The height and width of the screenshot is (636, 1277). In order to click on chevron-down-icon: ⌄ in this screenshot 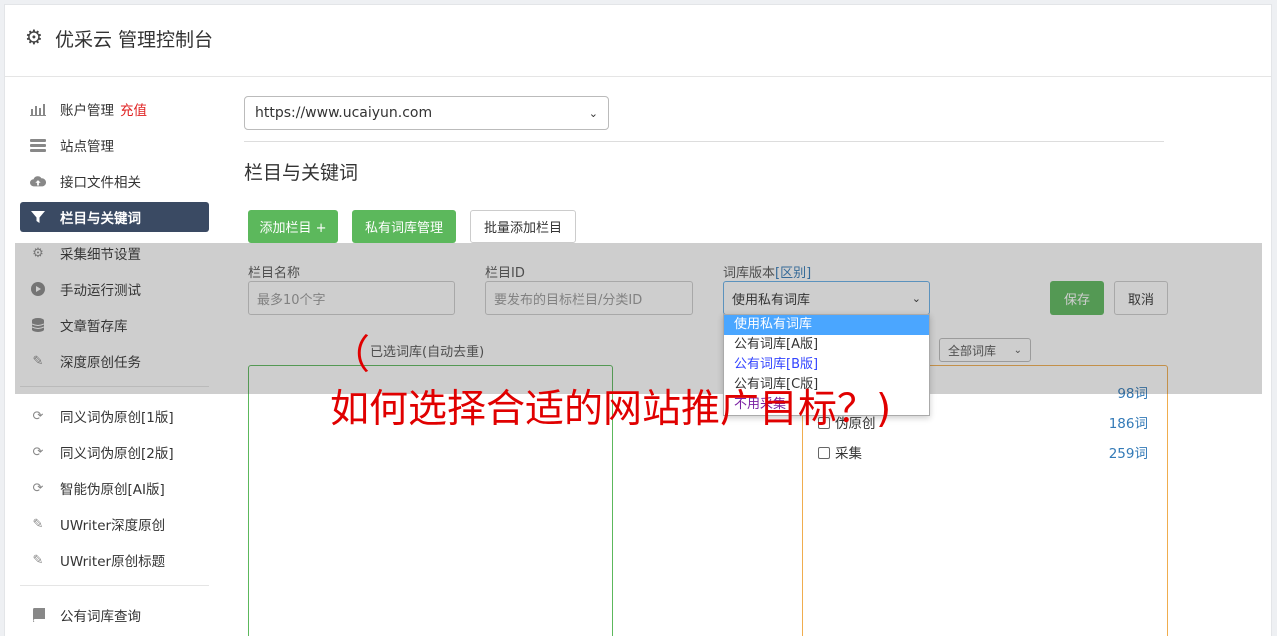, I will do `click(593, 113)`.